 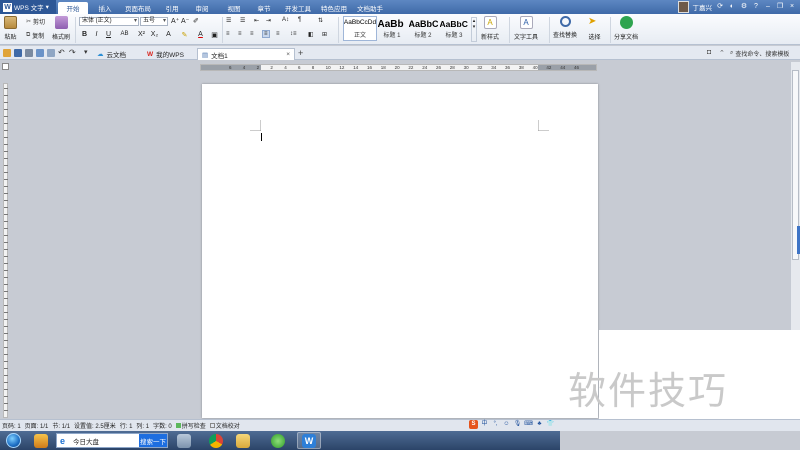 What do you see at coordinates (88, 53) in the screenshot?
I see `customize-toolbar-icon: ▾` at bounding box center [88, 53].